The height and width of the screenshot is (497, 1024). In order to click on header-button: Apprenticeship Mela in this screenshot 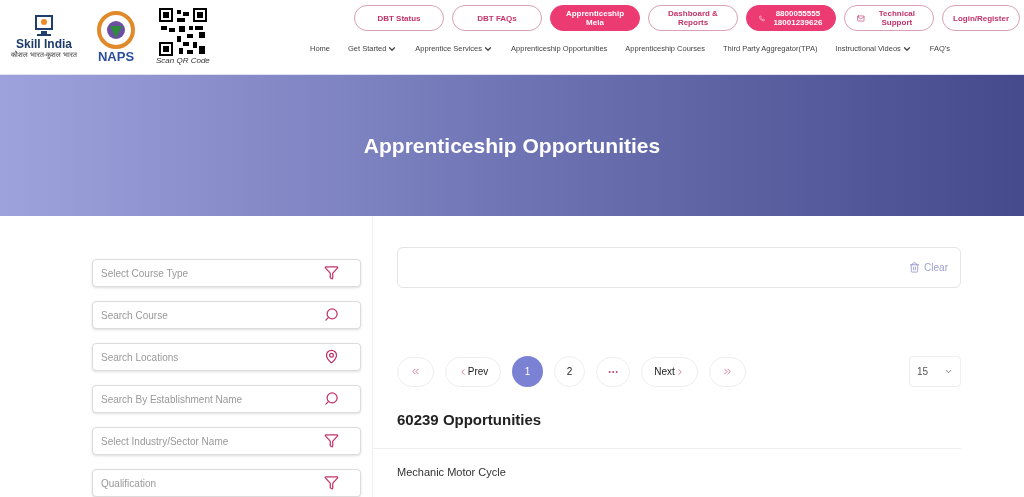, I will do `click(595, 18)`.